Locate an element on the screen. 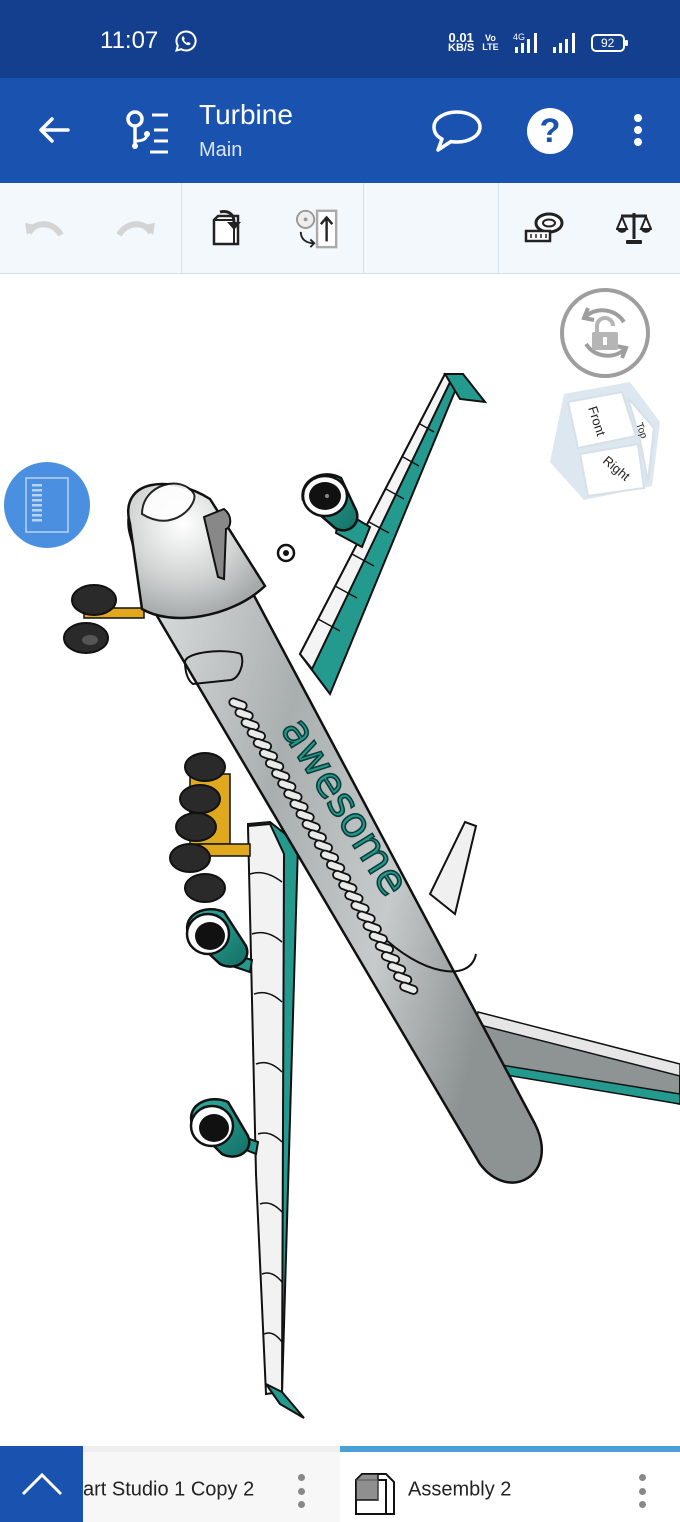  signal-4g-icon: 4G is located at coordinates (525, 42).